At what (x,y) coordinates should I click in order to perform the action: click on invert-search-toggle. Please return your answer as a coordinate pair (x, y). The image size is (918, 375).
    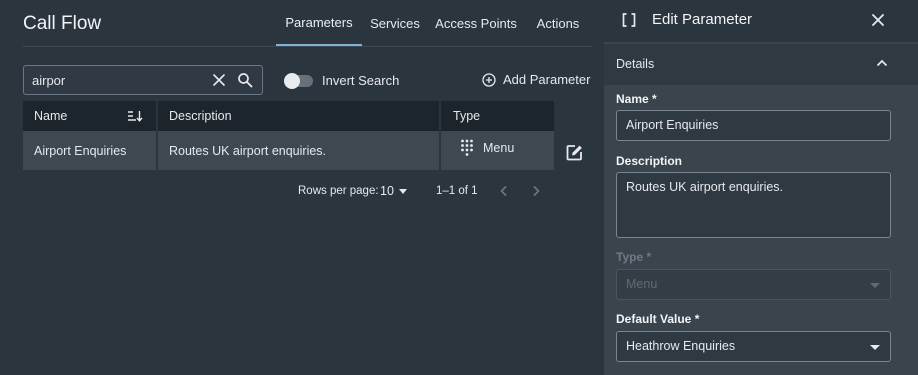
    Looking at the image, I should click on (298, 81).